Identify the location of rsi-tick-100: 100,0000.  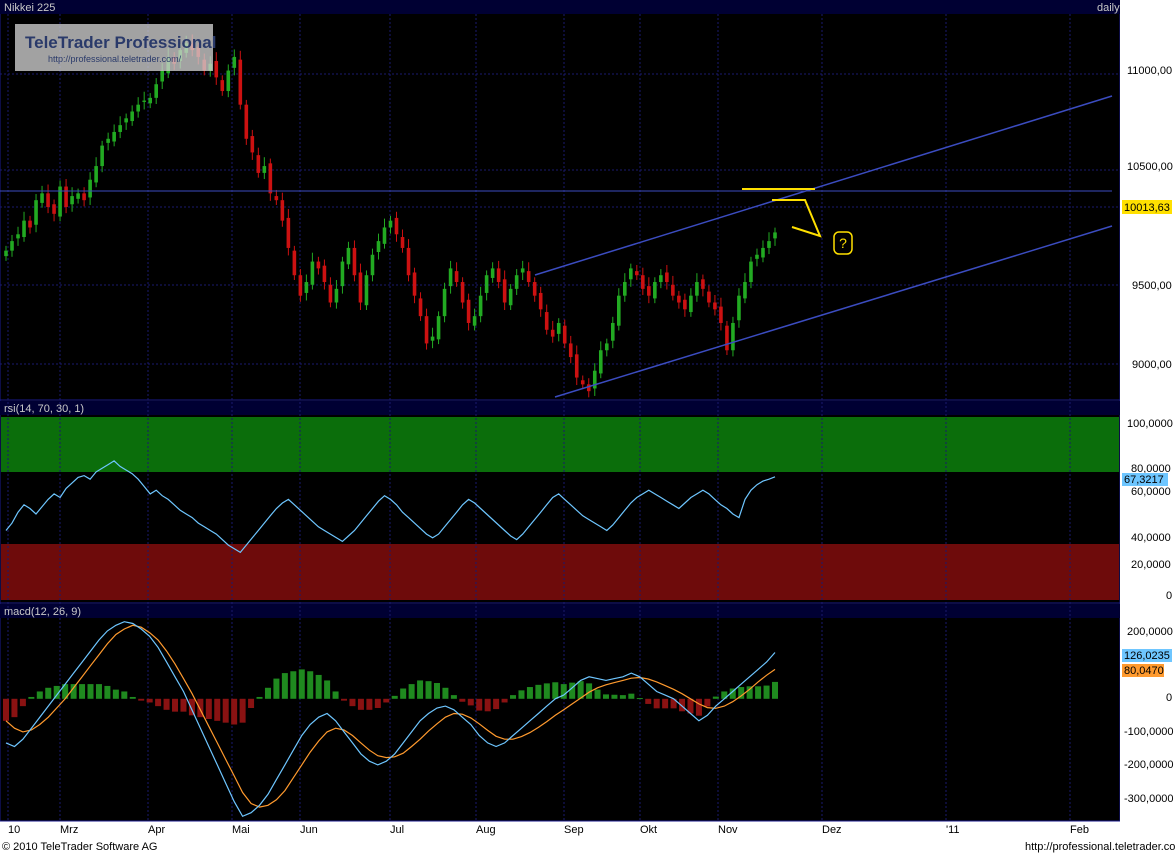
(1150, 424).